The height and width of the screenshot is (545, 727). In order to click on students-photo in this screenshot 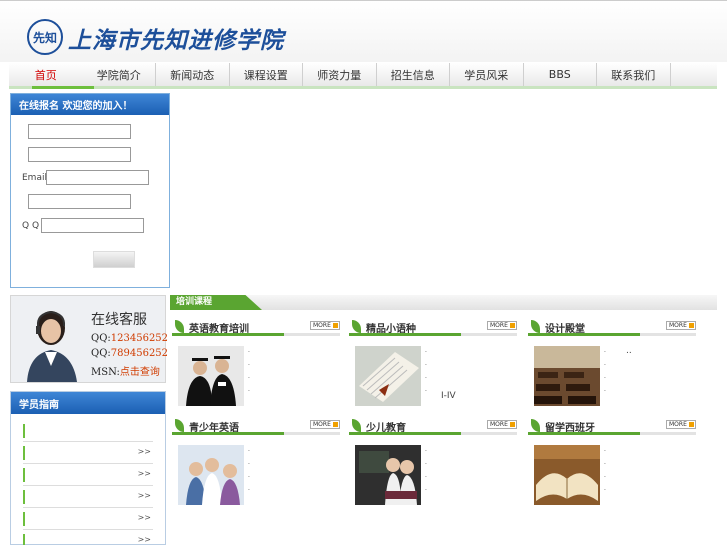, I will do `click(211, 475)`.